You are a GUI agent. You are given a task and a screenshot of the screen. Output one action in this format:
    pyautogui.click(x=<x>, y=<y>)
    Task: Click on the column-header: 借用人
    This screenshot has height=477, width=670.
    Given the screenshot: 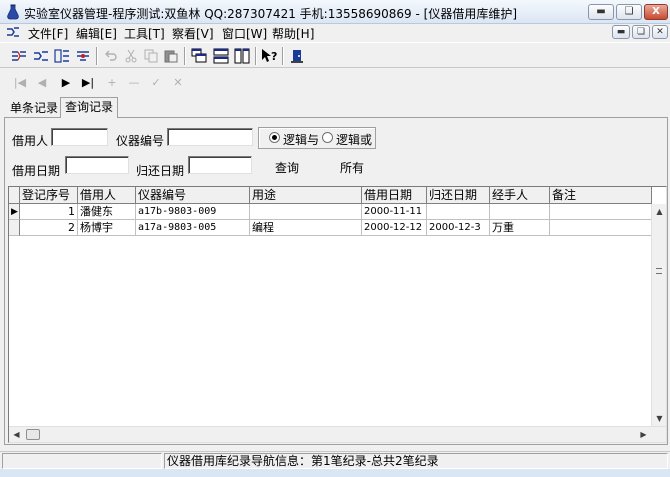 What is the action you would take?
    pyautogui.click(x=107, y=195)
    